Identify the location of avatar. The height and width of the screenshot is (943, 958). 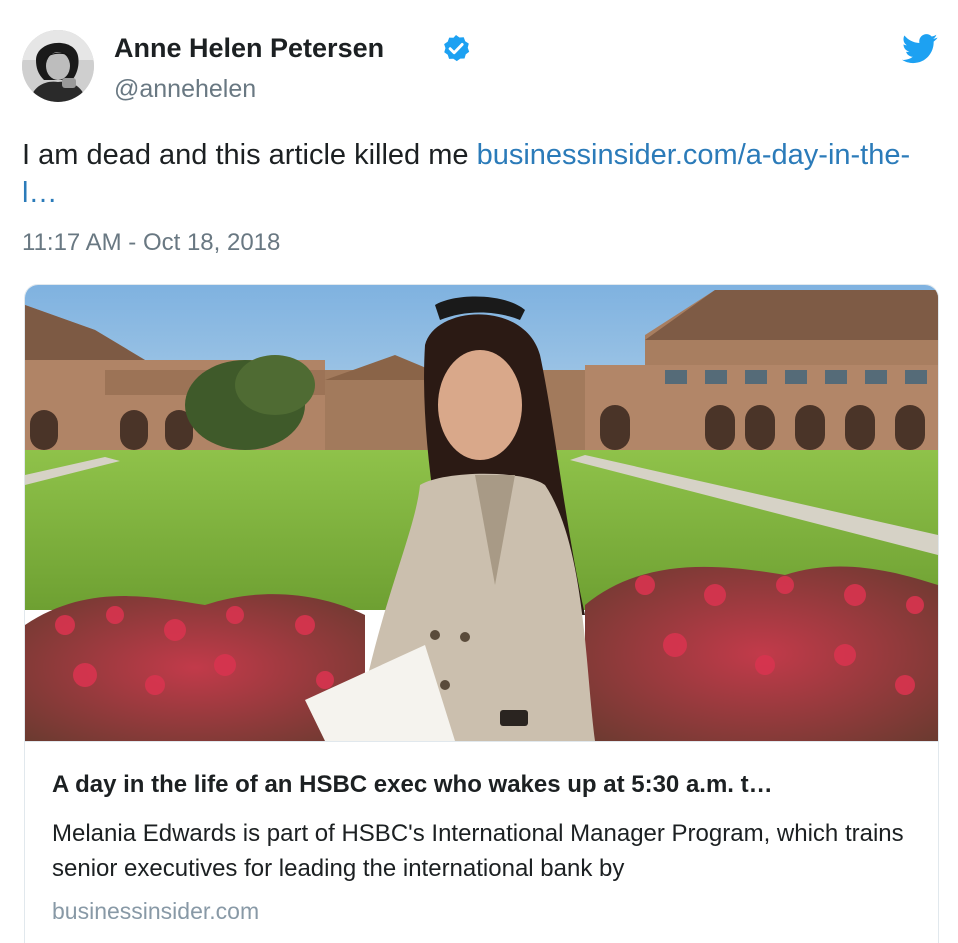
(58, 66).